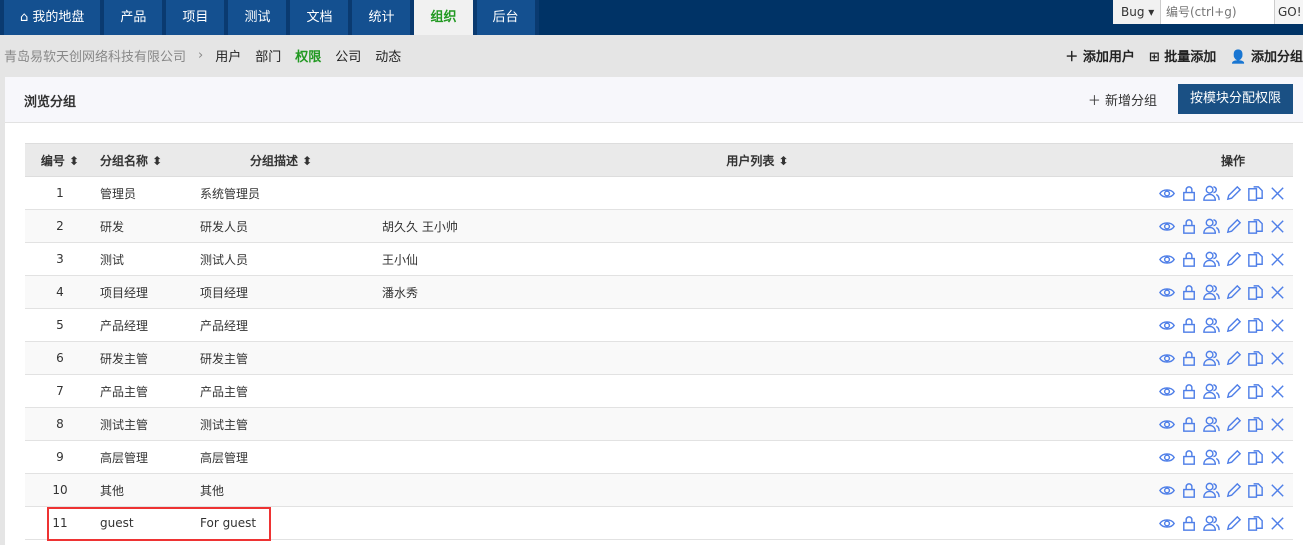 The image size is (1303, 545). I want to click on table-row: 1 管理员 系统管理员, so click(659, 193).